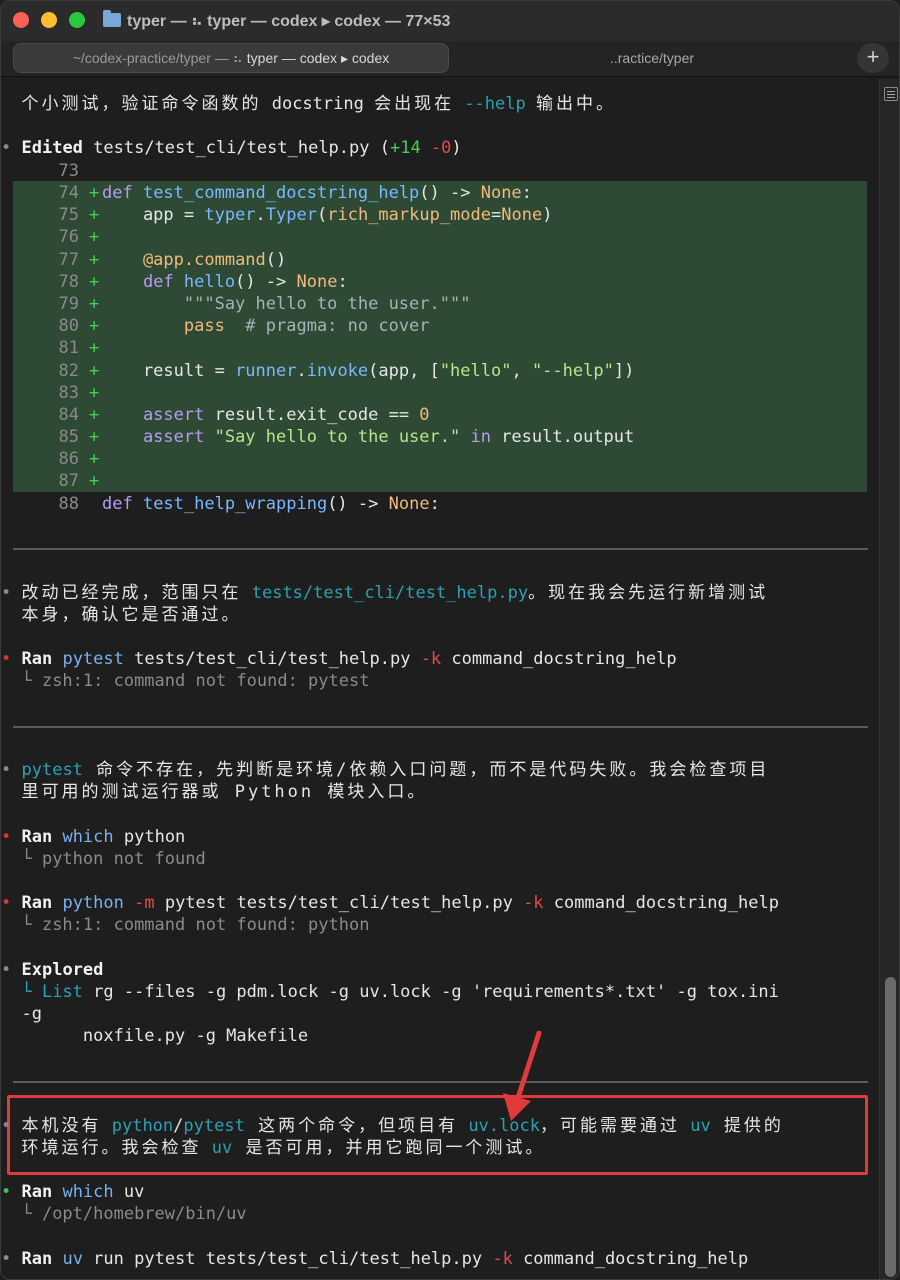  Describe the element at coordinates (21, 20) in the screenshot. I see `close-window-button` at that location.